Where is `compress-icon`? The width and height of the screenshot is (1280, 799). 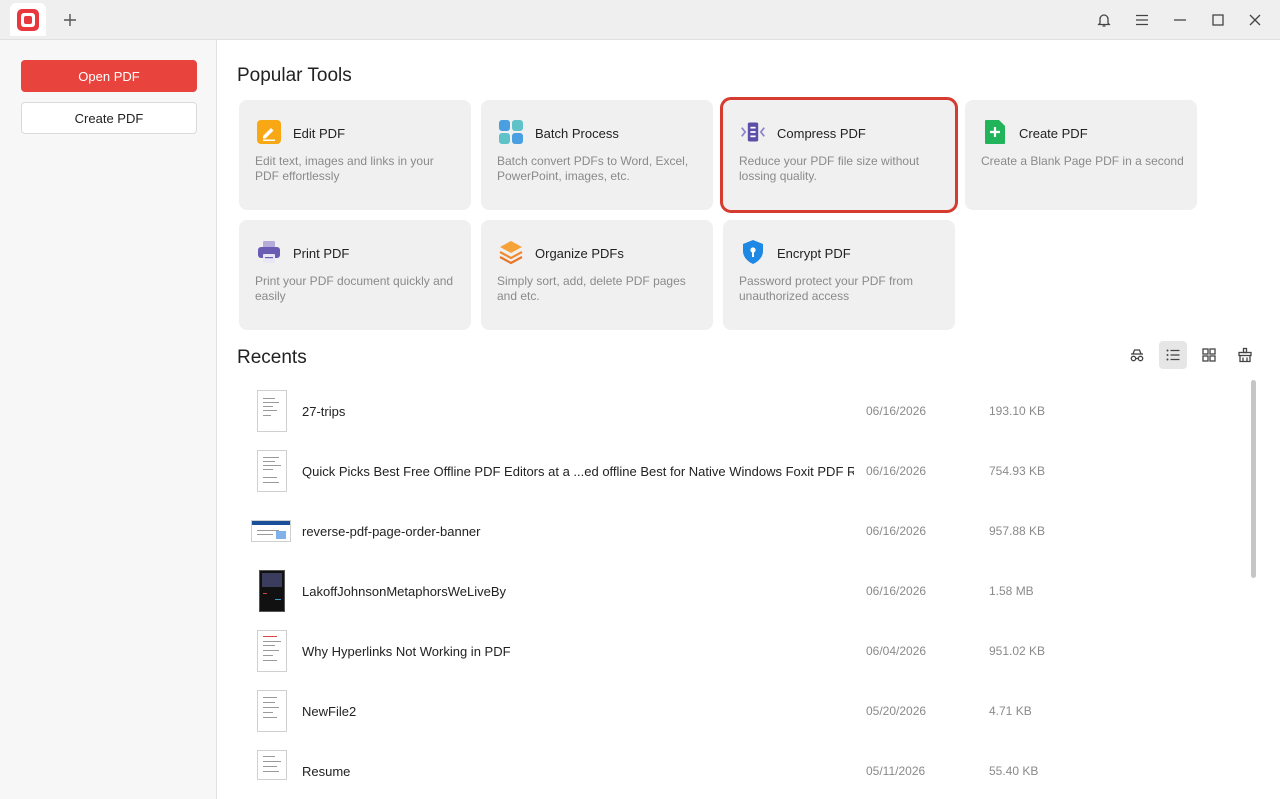
compress-icon is located at coordinates (753, 132).